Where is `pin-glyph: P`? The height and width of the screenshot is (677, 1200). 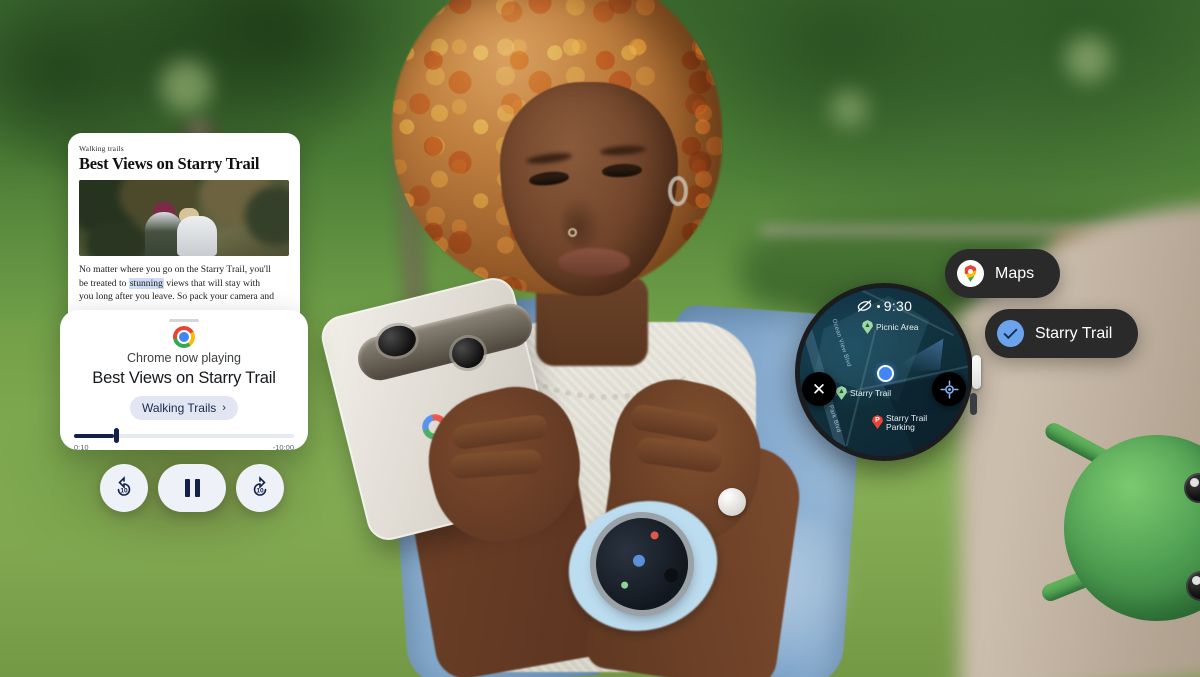
pin-glyph: P is located at coordinates (877, 420).